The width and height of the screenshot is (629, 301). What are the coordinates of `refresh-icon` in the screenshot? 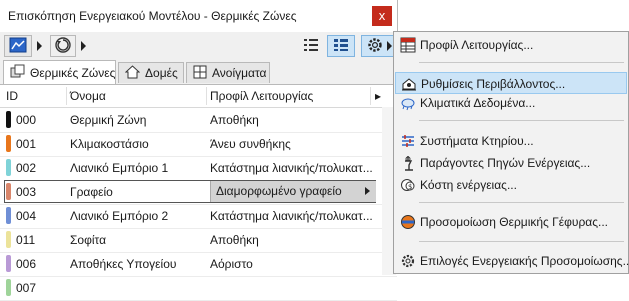 It's located at (63, 46).